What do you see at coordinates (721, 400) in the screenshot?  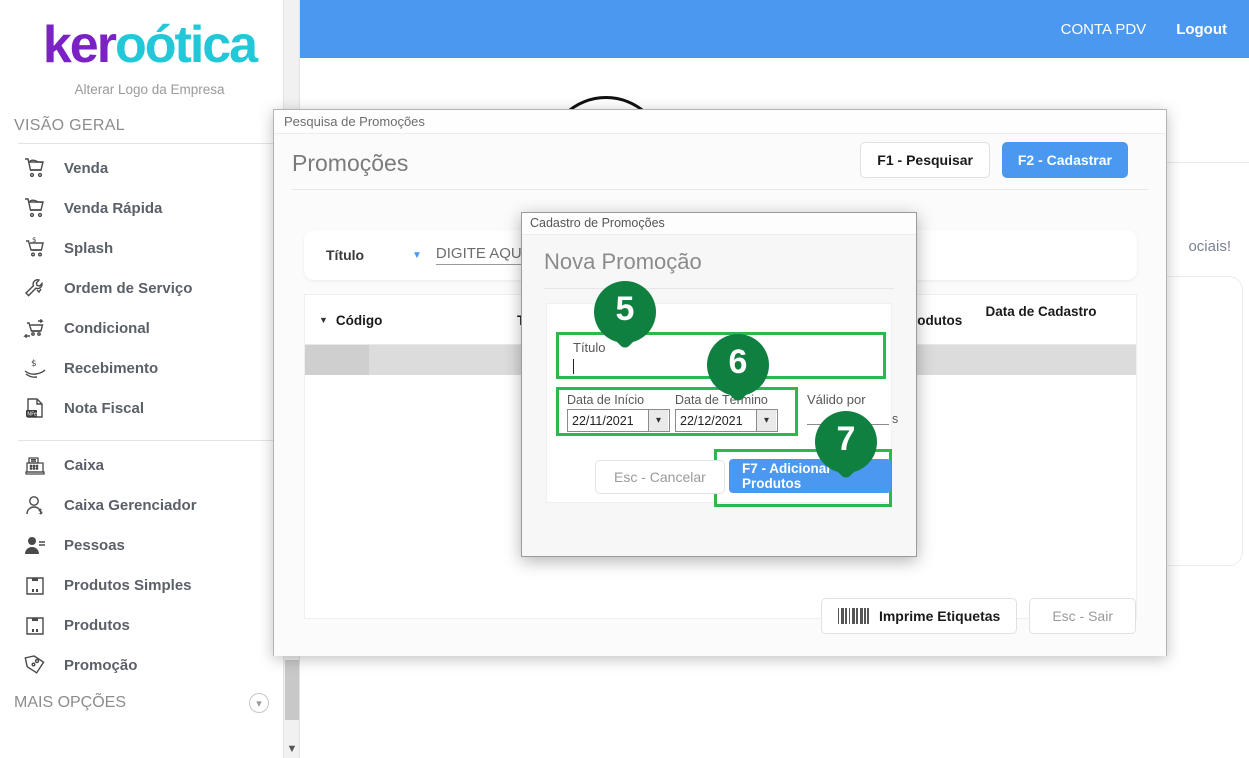 I see `data-termino-label: Data de Término` at bounding box center [721, 400].